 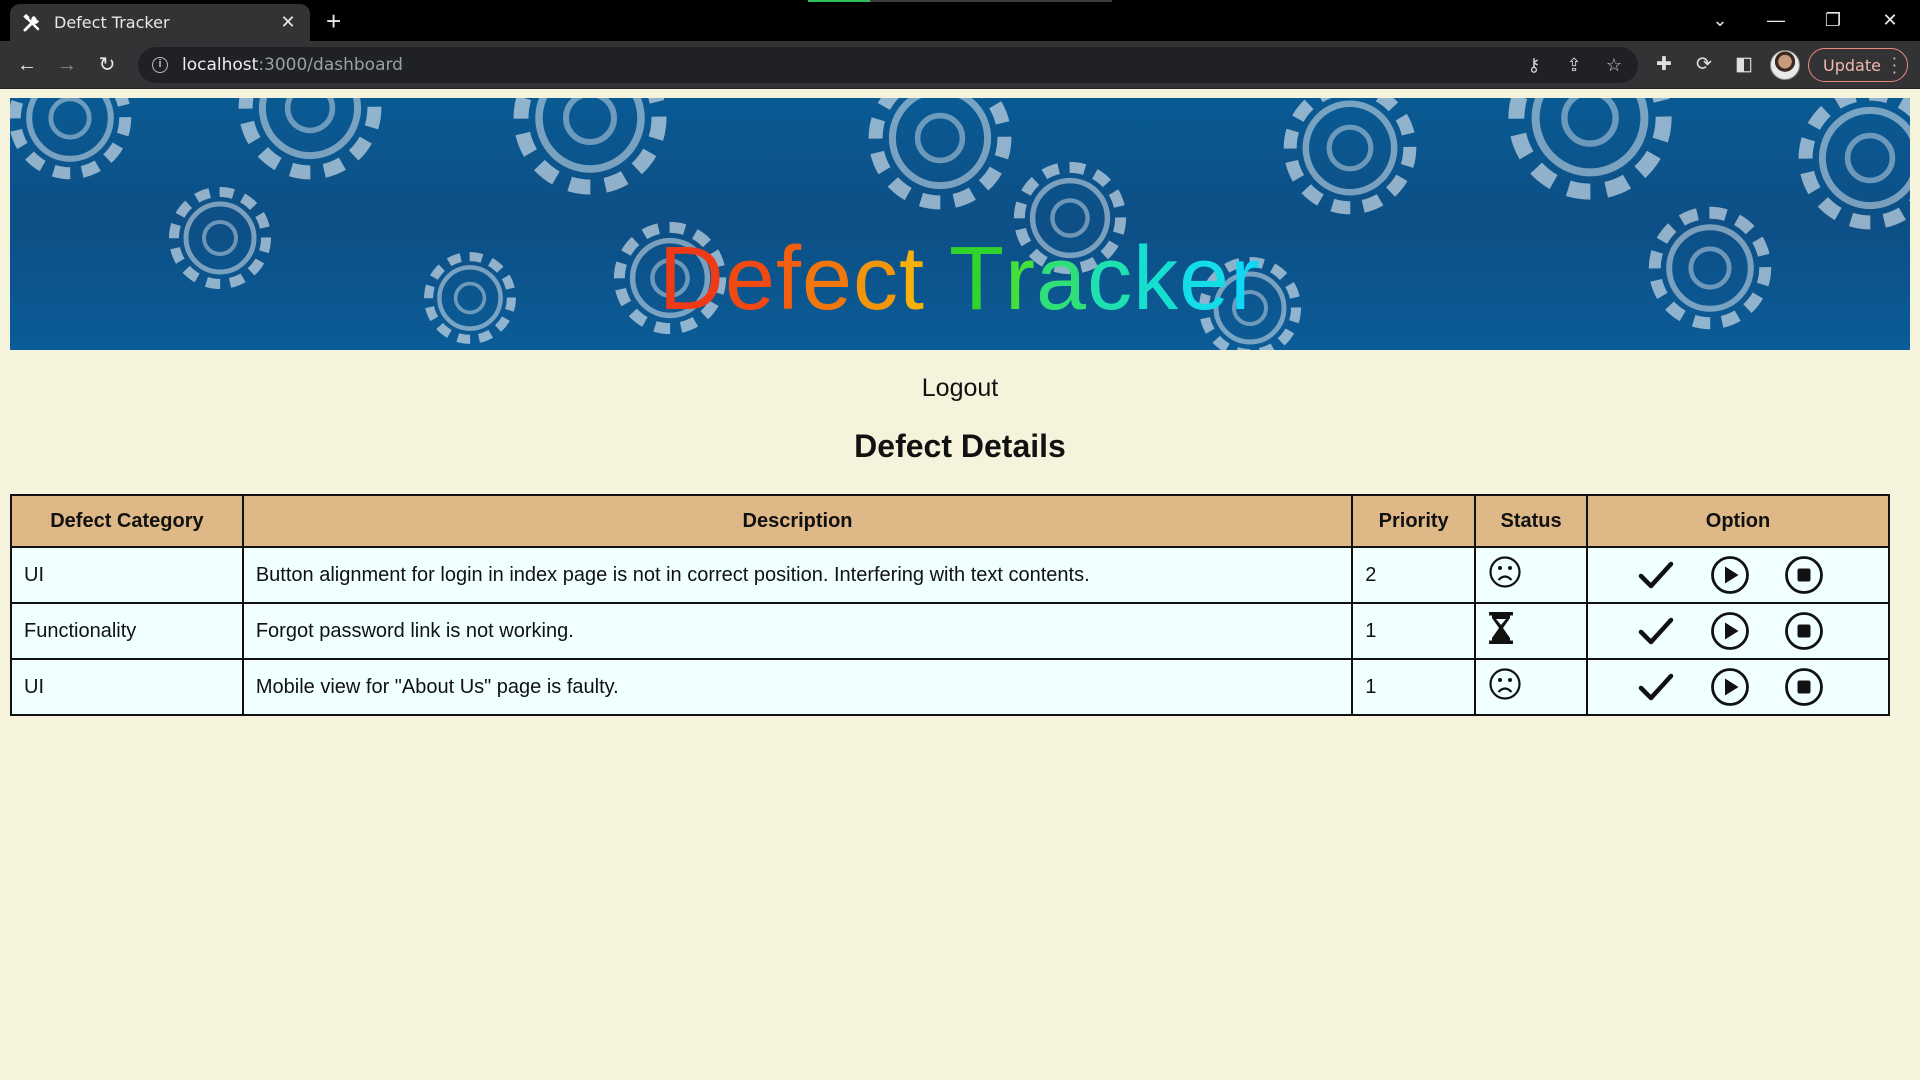 I want to click on side-panel-icon: ◧, so click(x=1744, y=65).